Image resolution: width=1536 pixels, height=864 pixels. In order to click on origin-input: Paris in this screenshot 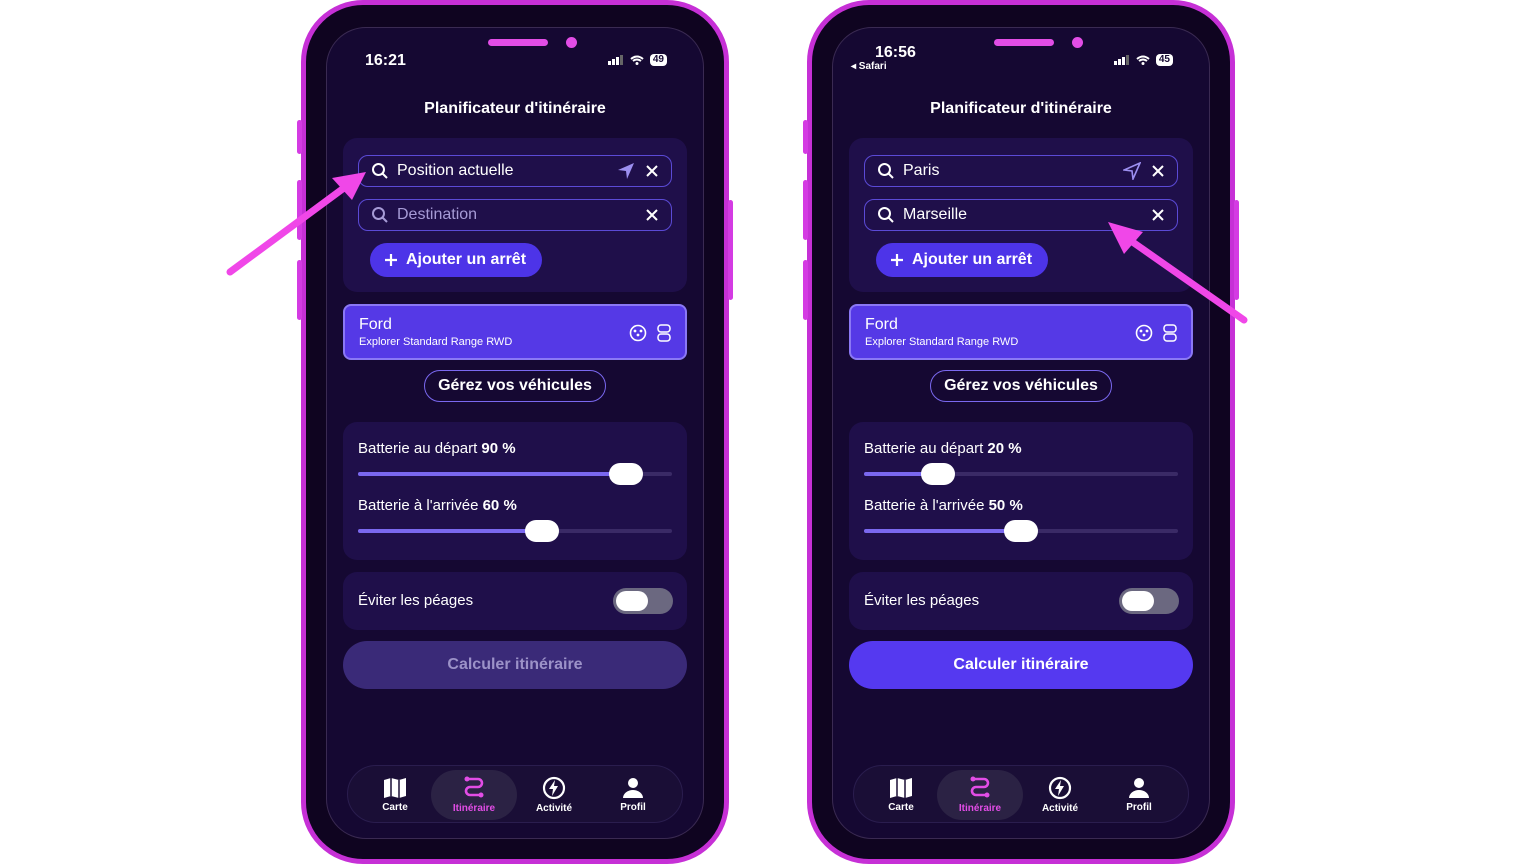, I will do `click(1021, 171)`.